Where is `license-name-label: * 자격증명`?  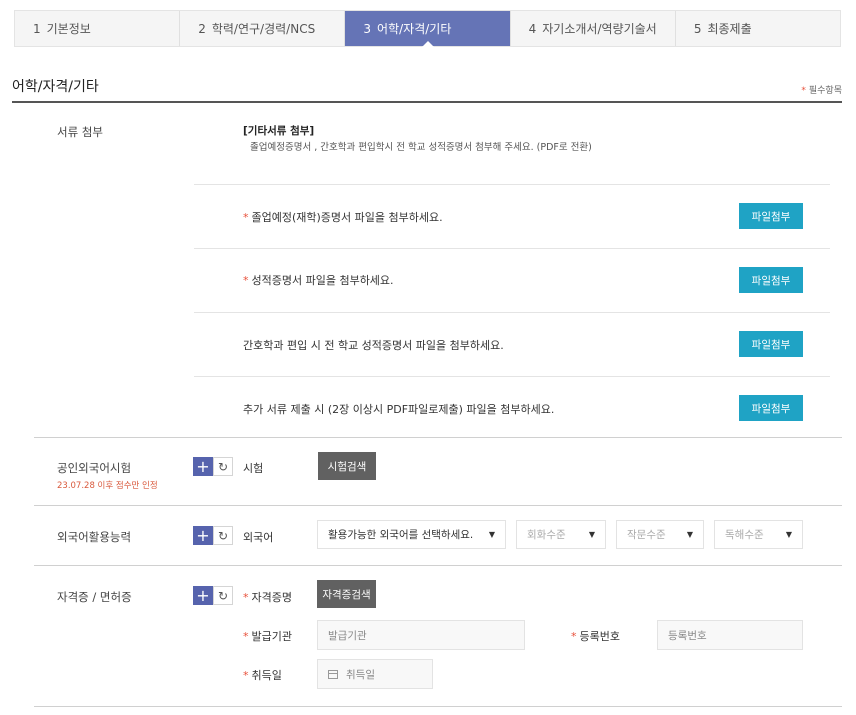
license-name-label: * 자격증명 is located at coordinates (267, 597).